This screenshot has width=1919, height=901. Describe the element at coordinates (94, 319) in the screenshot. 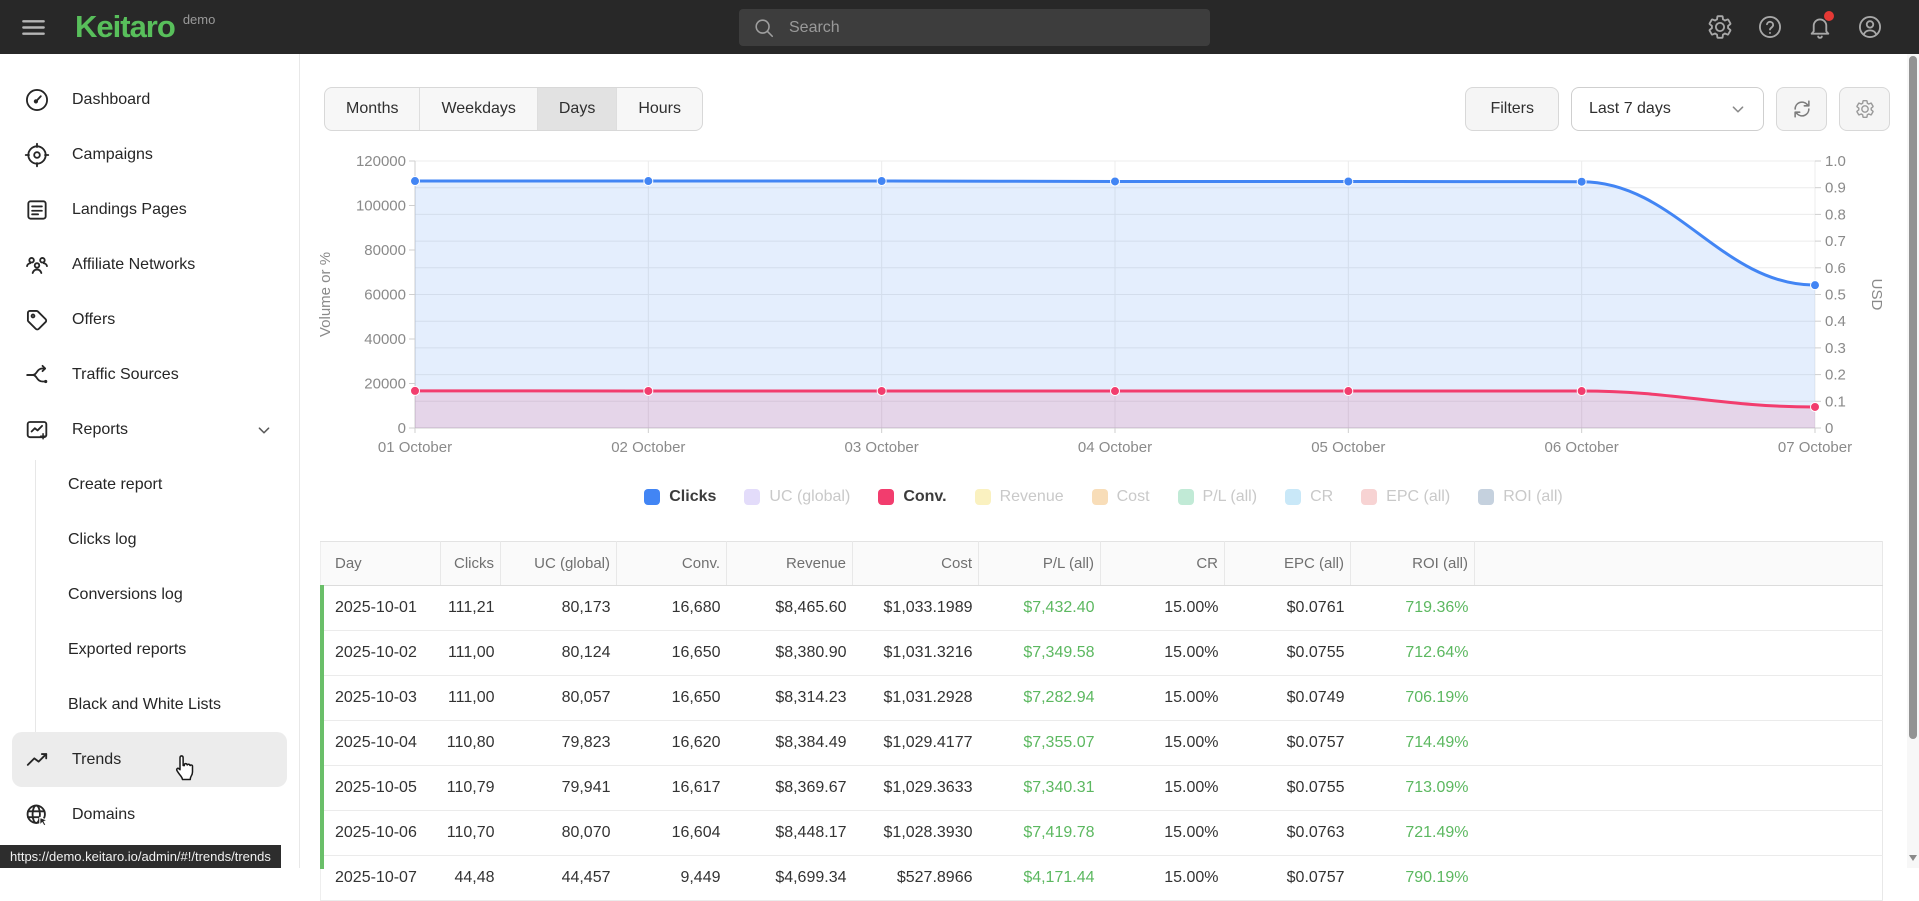

I see `sidebar-item-label: Offers` at that location.